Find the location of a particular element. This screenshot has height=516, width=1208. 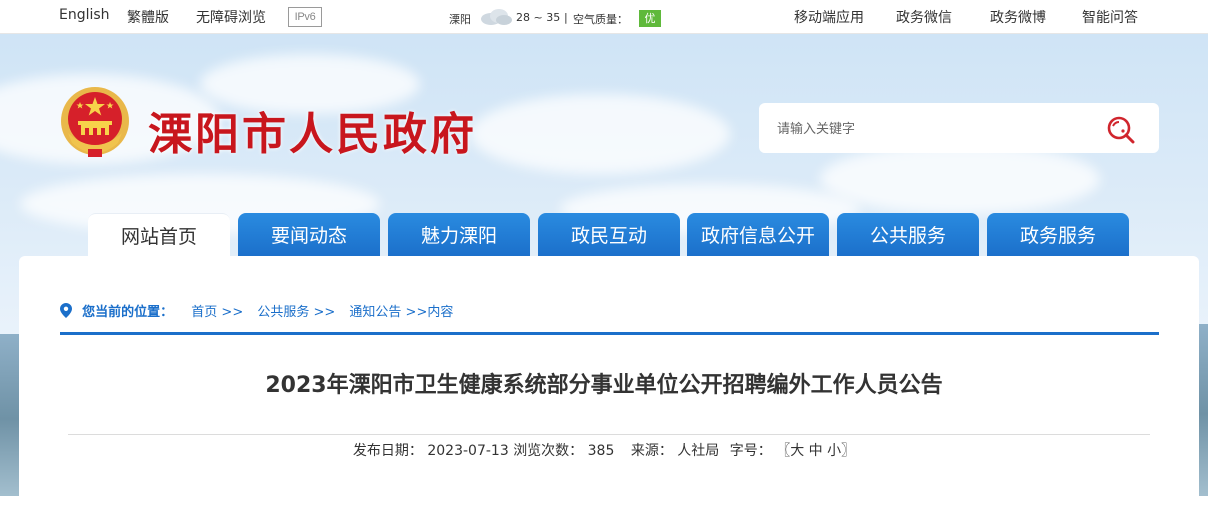

publish-date: 2023-07-13 is located at coordinates (468, 451).